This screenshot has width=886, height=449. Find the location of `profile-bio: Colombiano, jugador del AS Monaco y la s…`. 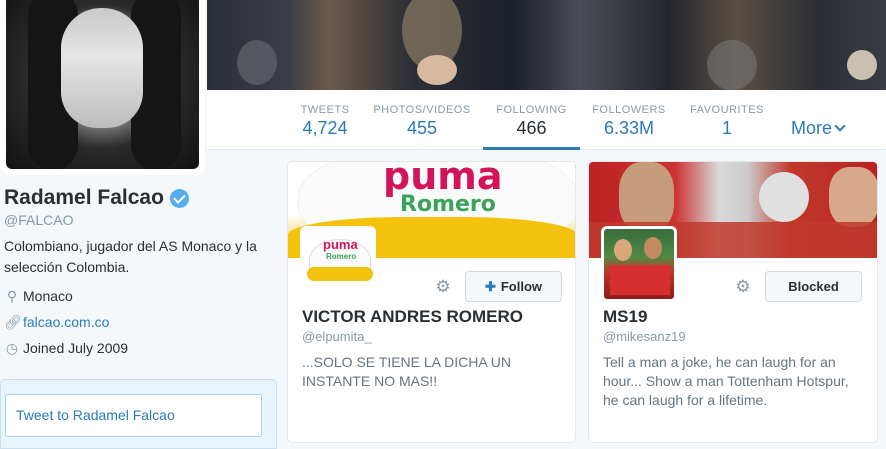

profile-bio: Colombiano, jugador del AS Monaco y la s… is located at coordinates (130, 256).